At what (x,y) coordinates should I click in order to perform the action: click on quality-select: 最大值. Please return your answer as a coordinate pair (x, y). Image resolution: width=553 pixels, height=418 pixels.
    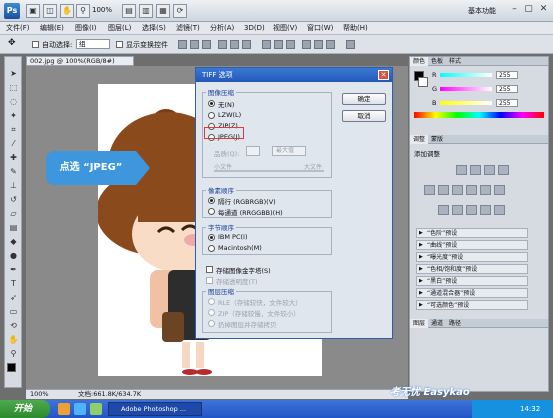
    Looking at the image, I should click on (289, 151).